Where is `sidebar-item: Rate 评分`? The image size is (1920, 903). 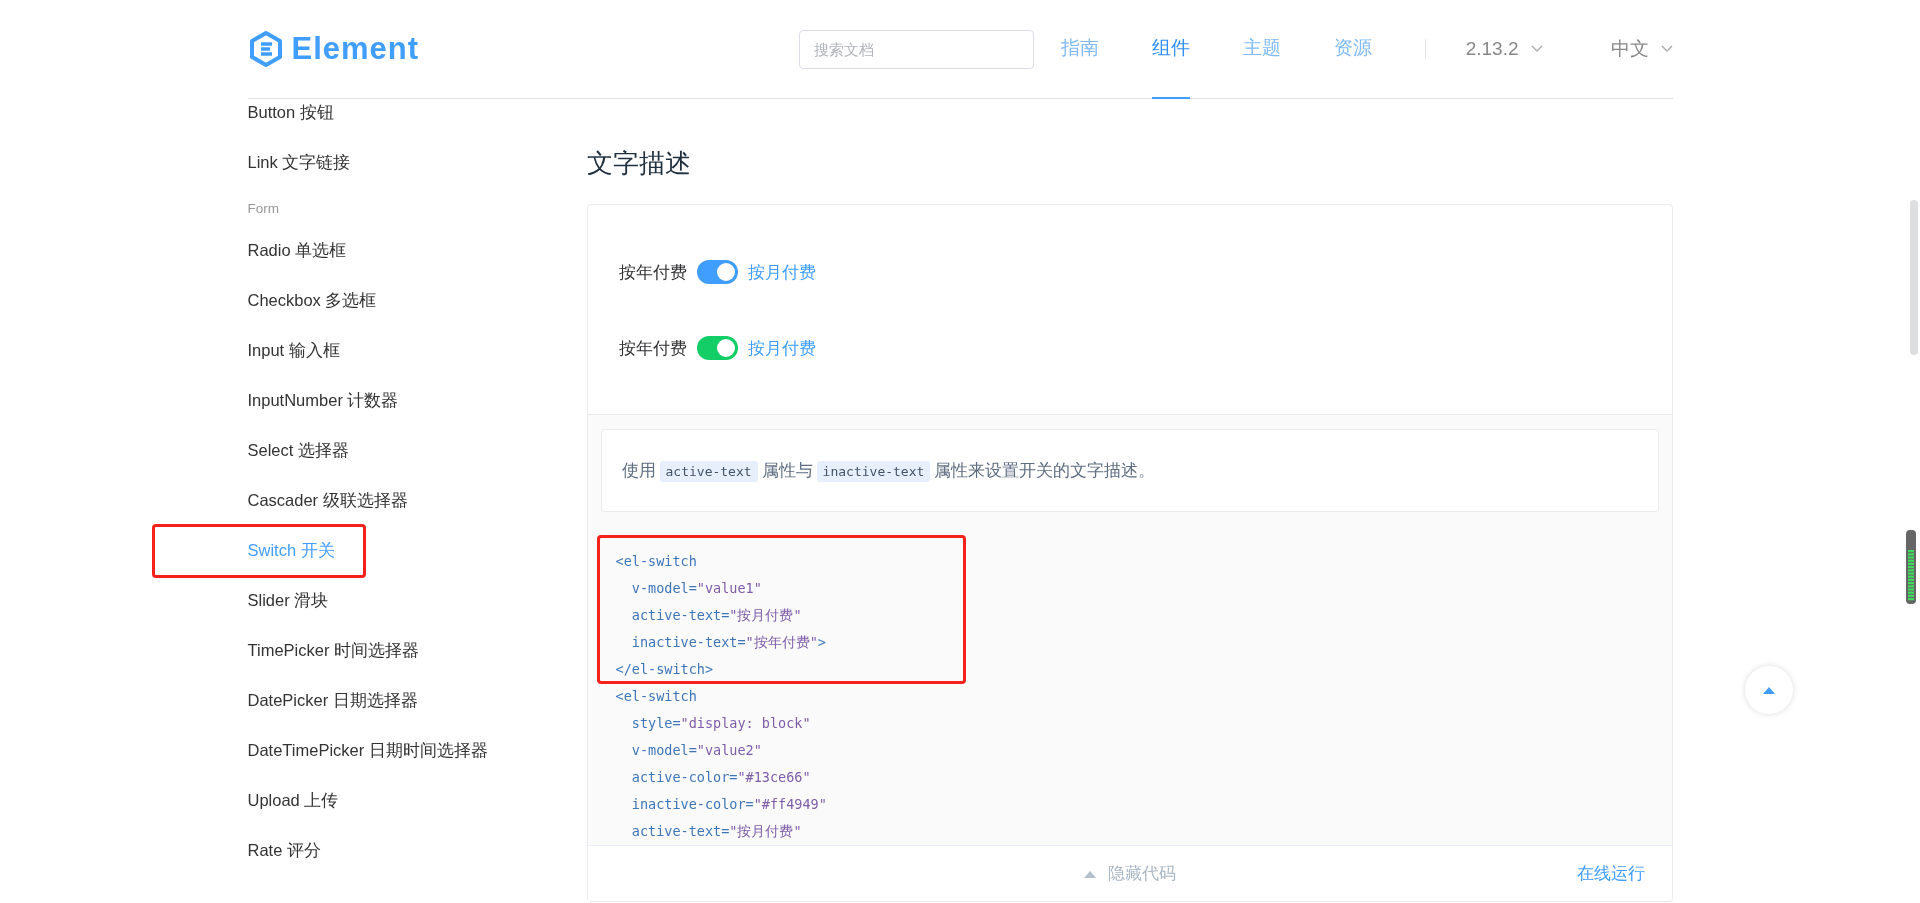
sidebar-item: Rate 评分 is located at coordinates (284, 850).